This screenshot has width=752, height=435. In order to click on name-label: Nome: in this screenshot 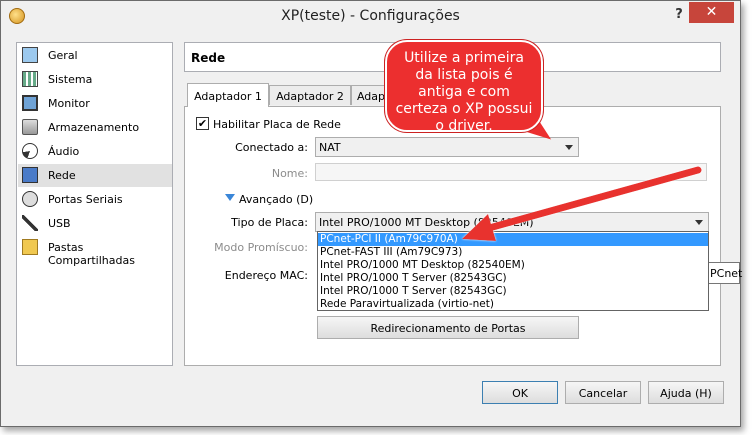, I will do `click(289, 173)`.